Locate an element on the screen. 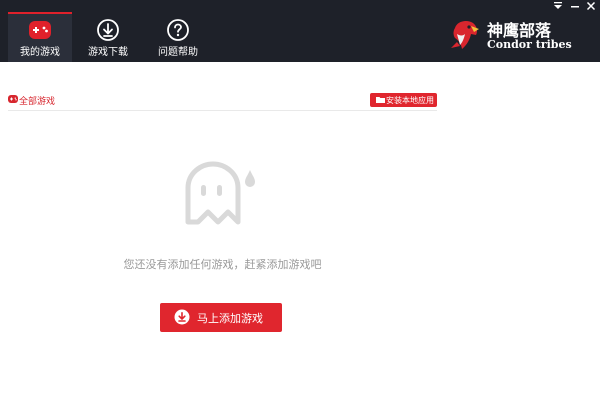 The height and width of the screenshot is (418, 600). nav-tab-my-games-label: 我的游戏 is located at coordinates (40, 52).